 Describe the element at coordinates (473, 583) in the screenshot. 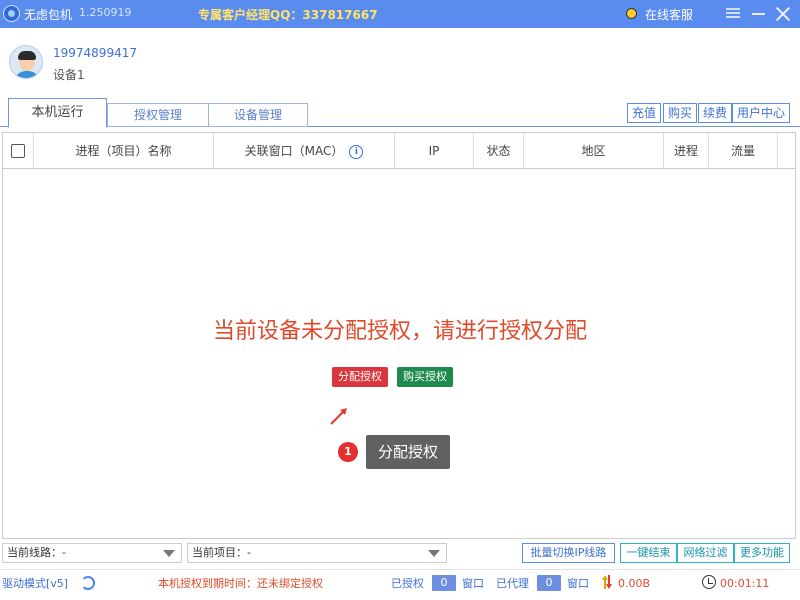

I see `authorized-window-label: 窗口` at that location.